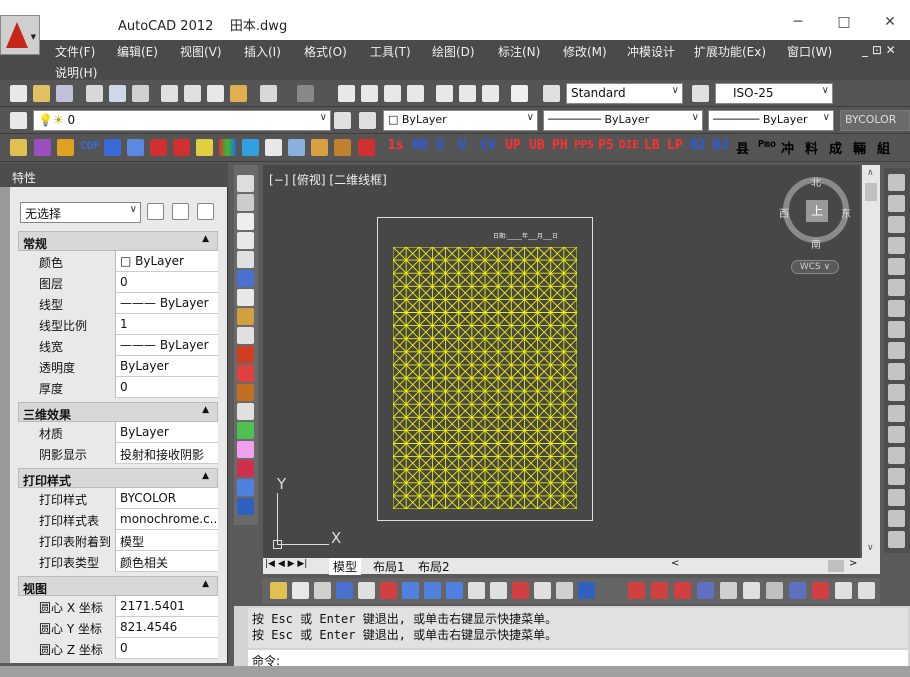 The width and height of the screenshot is (910, 677). I want to click on tb-cv: CV, so click(488, 145).